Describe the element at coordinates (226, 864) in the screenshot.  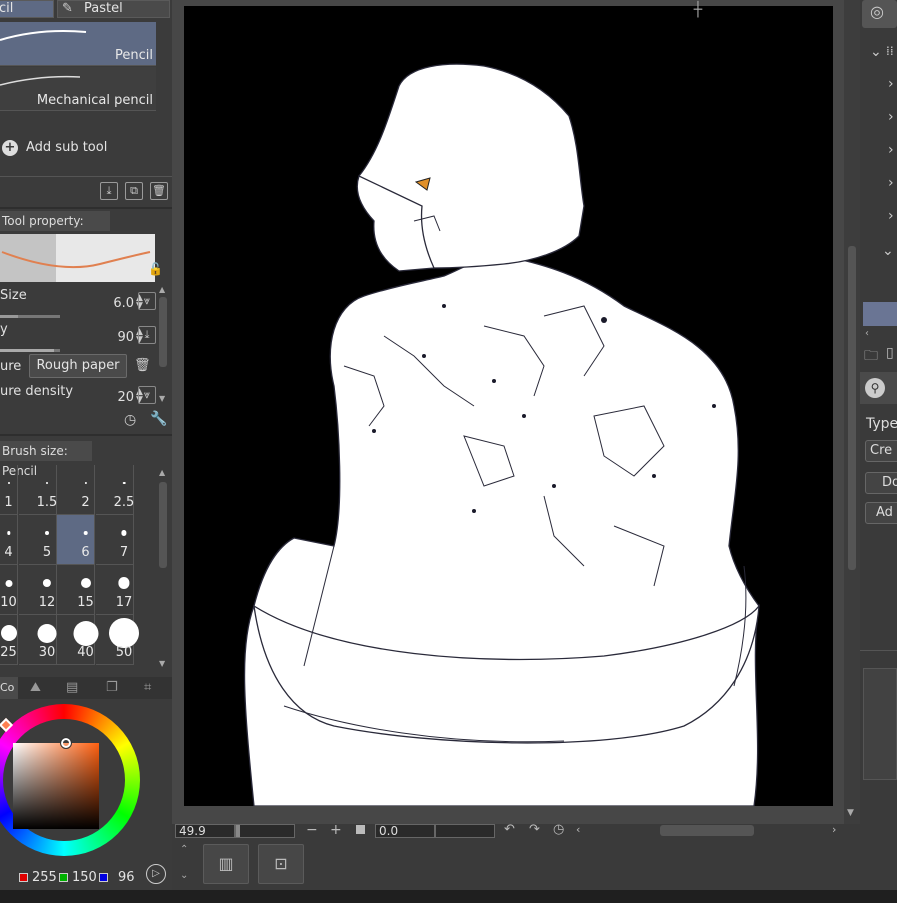
I see `layout-button: ▥` at that location.